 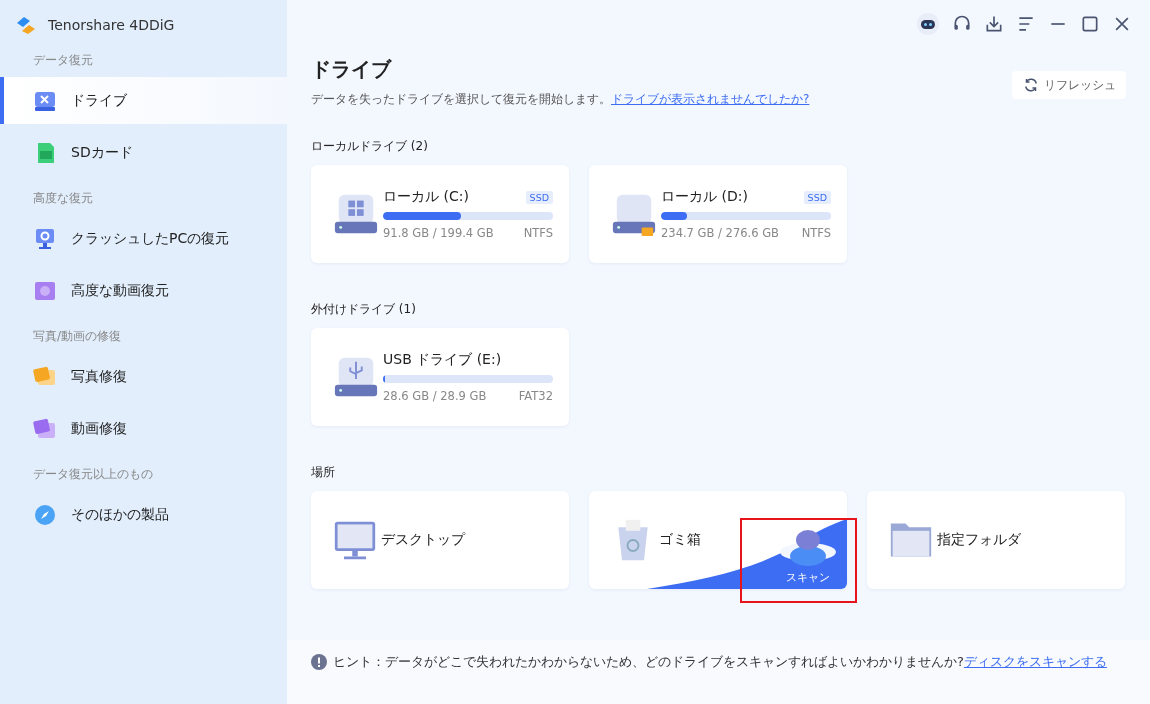 I want to click on sidebar-item: 動画修復, so click(x=143, y=428).